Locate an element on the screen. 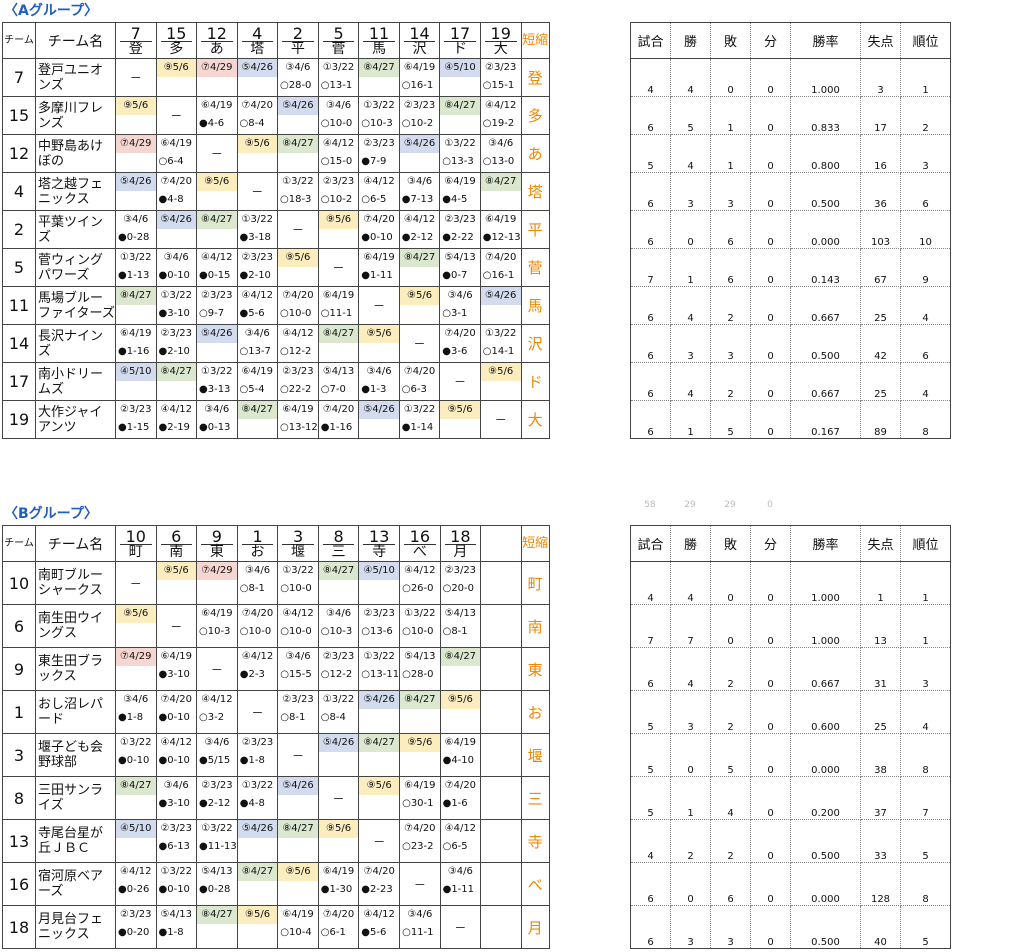 This screenshot has height=952, width=1024. self-match-dash: － is located at coordinates (420, 884).